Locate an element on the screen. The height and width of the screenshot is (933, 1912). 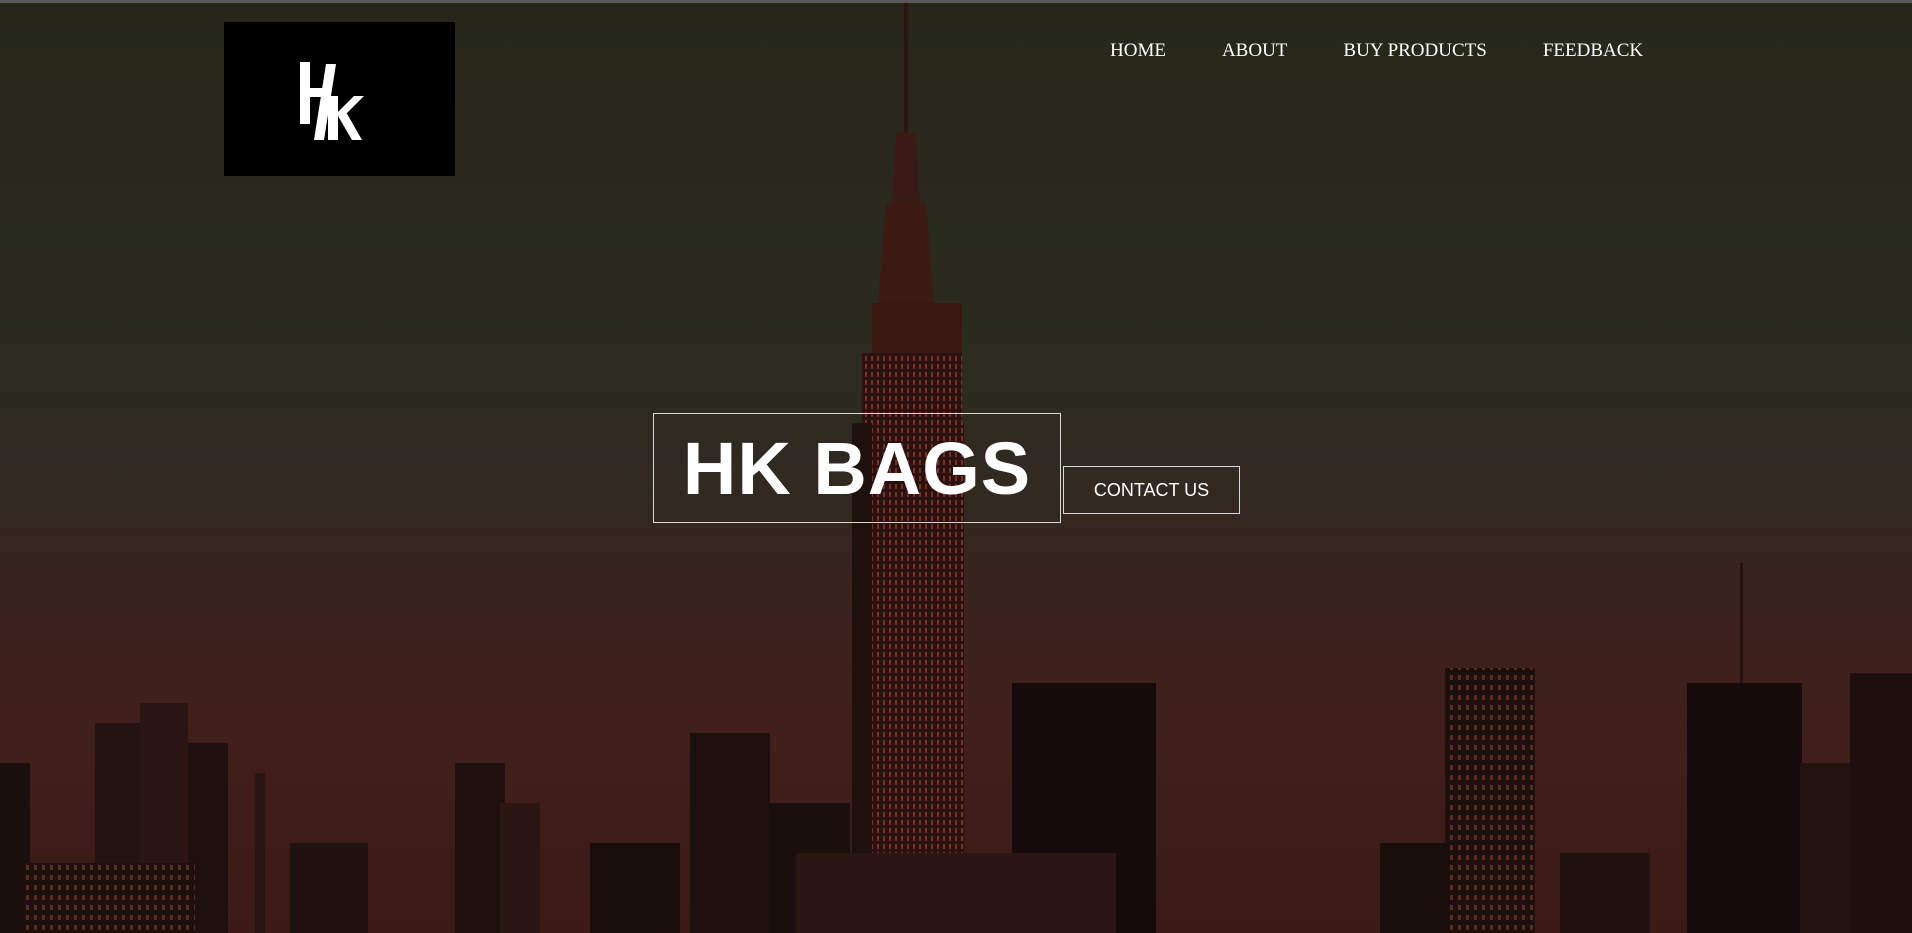
nav-feedback: FEEDBACK is located at coordinates (1593, 51).